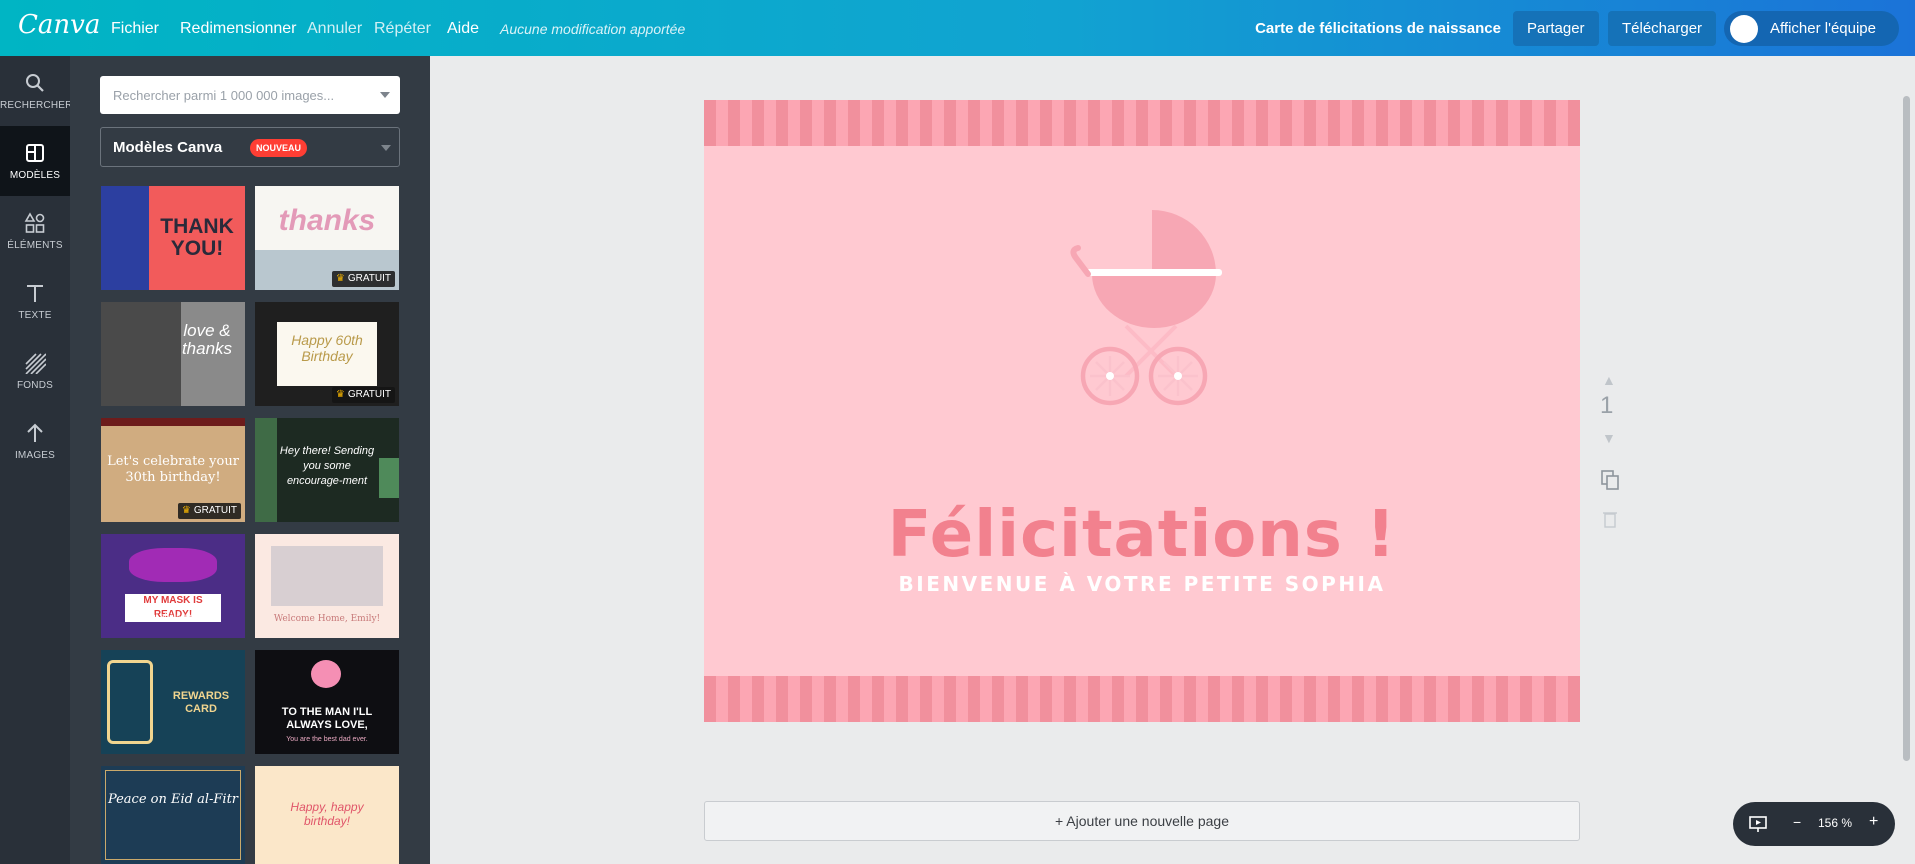  I want to click on template-thumbnail: Welcome Home, Emily!, so click(327, 586).